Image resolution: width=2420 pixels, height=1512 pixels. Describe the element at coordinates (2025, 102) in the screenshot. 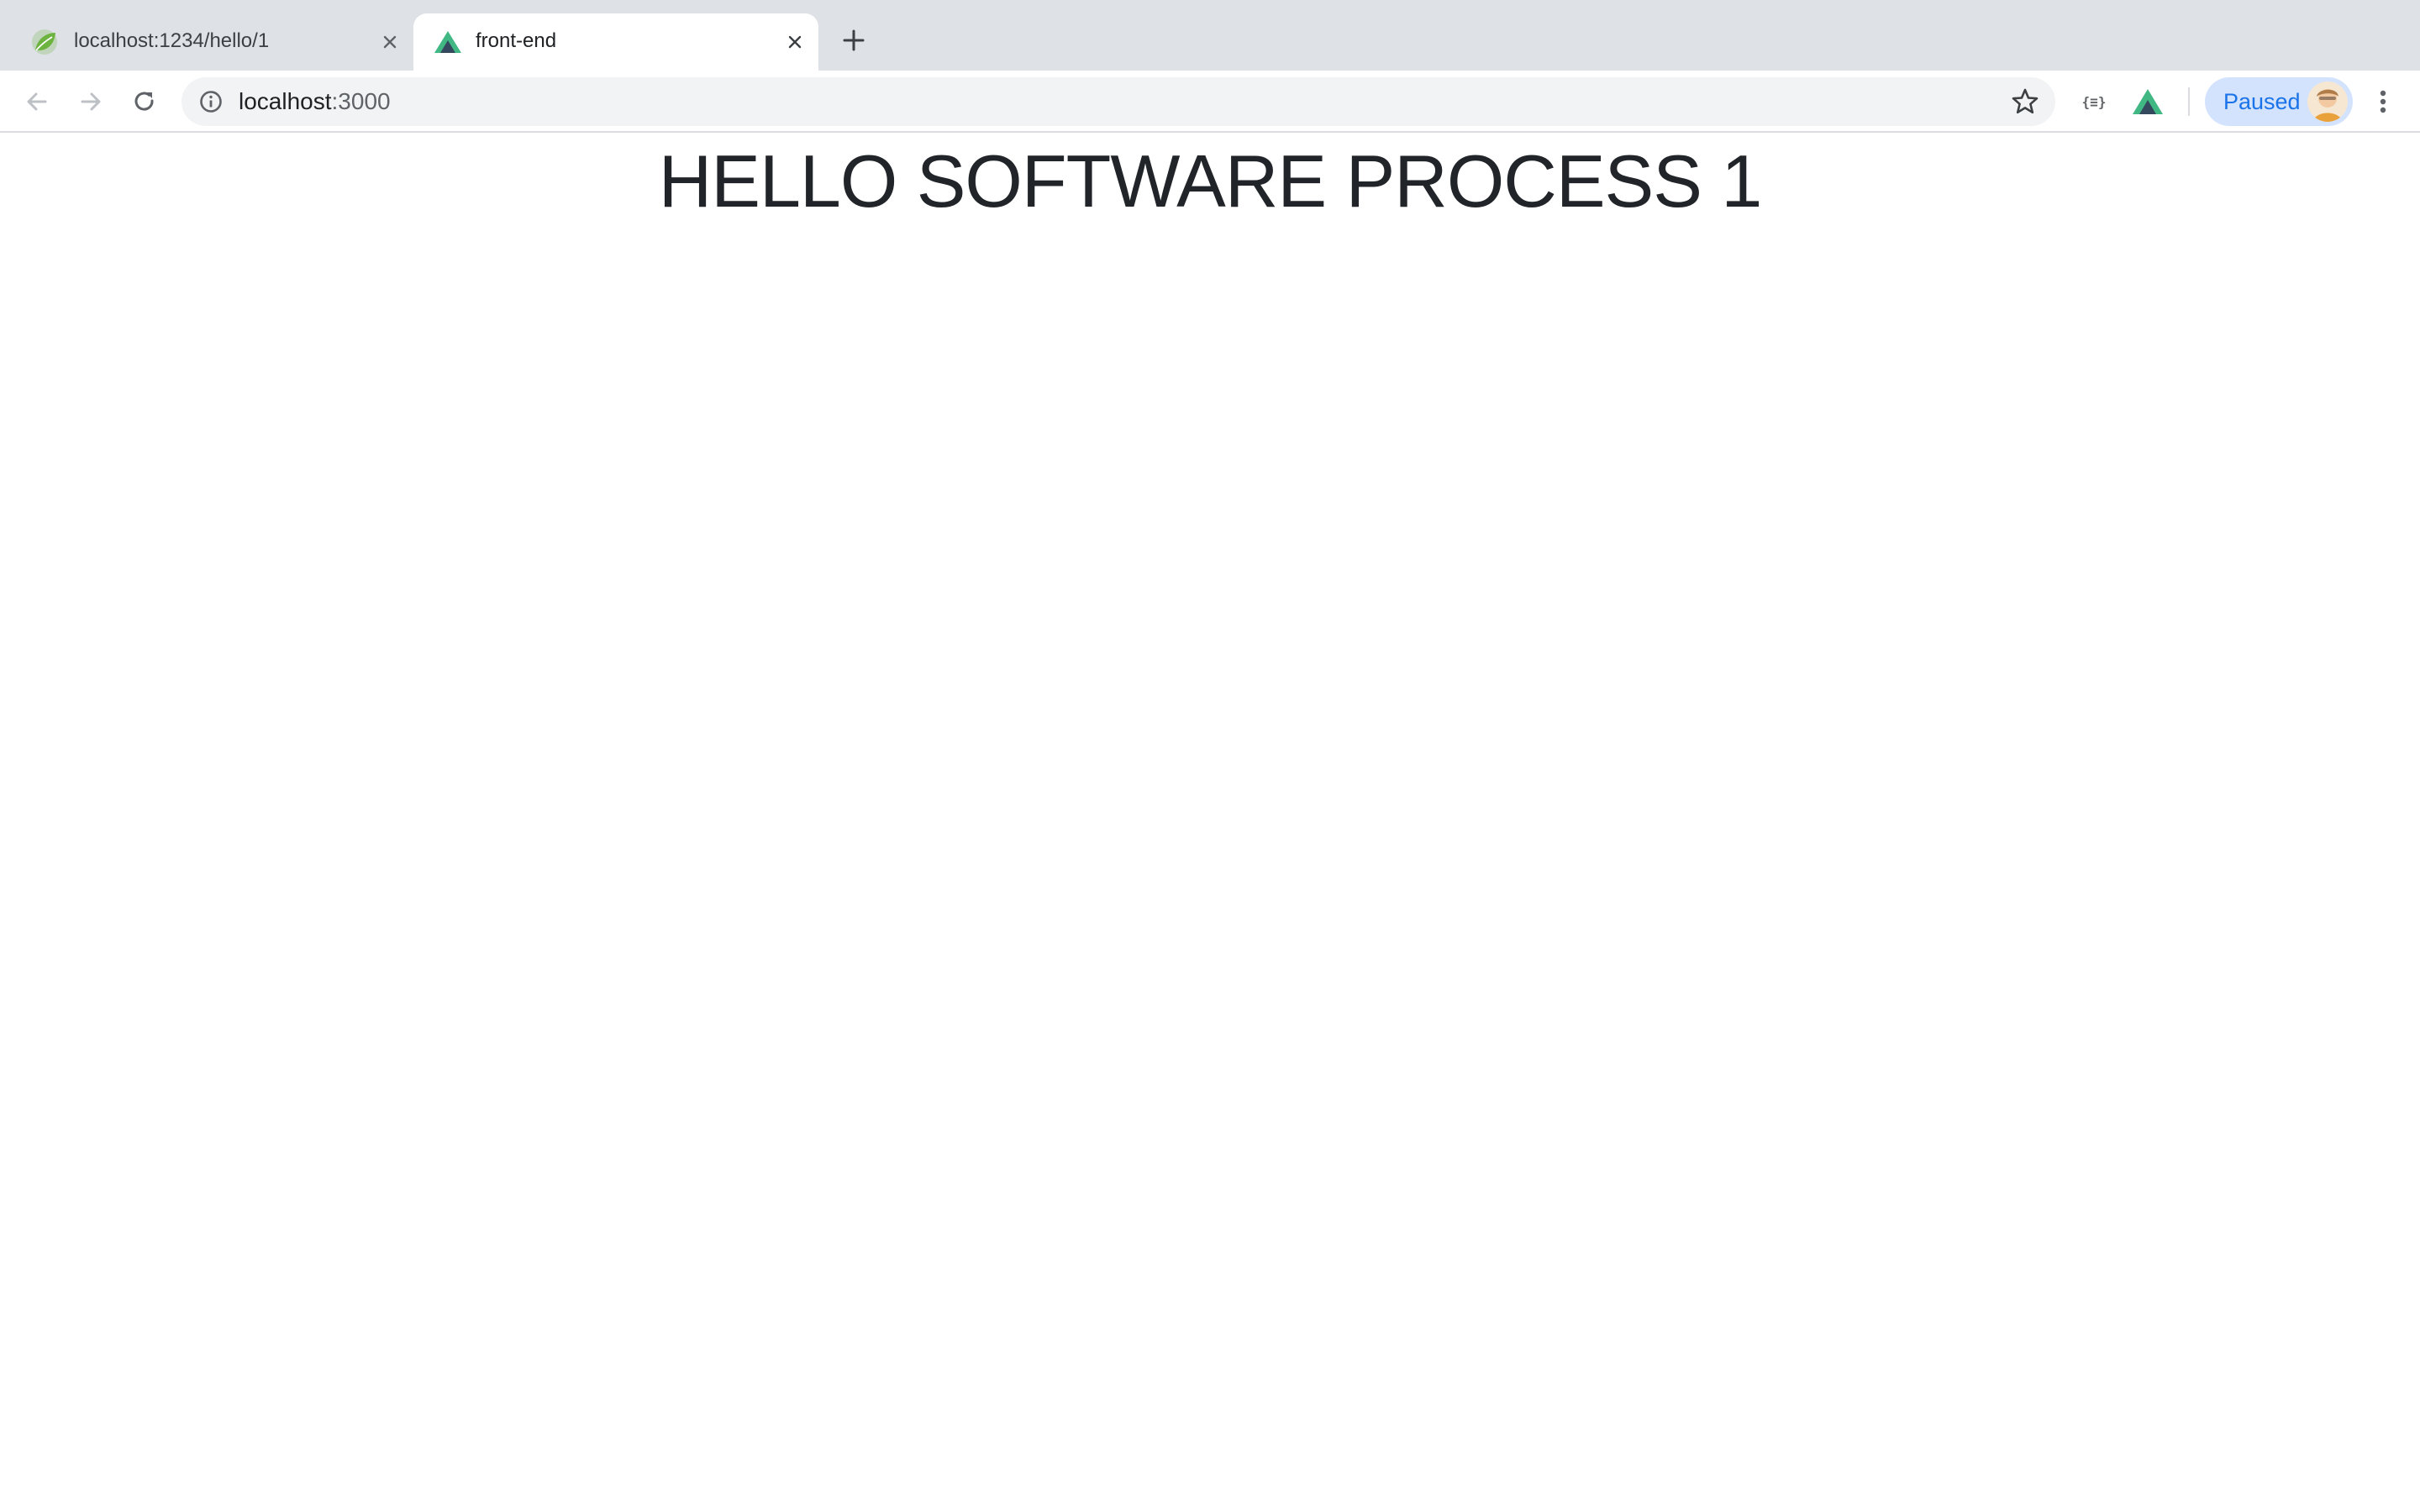

I see `bookmark-star-icon` at that location.